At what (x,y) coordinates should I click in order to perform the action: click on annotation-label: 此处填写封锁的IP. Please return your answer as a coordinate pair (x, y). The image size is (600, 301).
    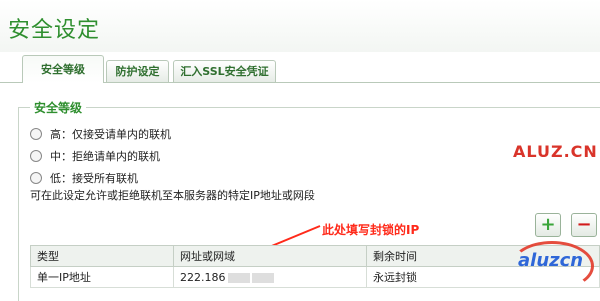
    Looking at the image, I should click on (371, 230).